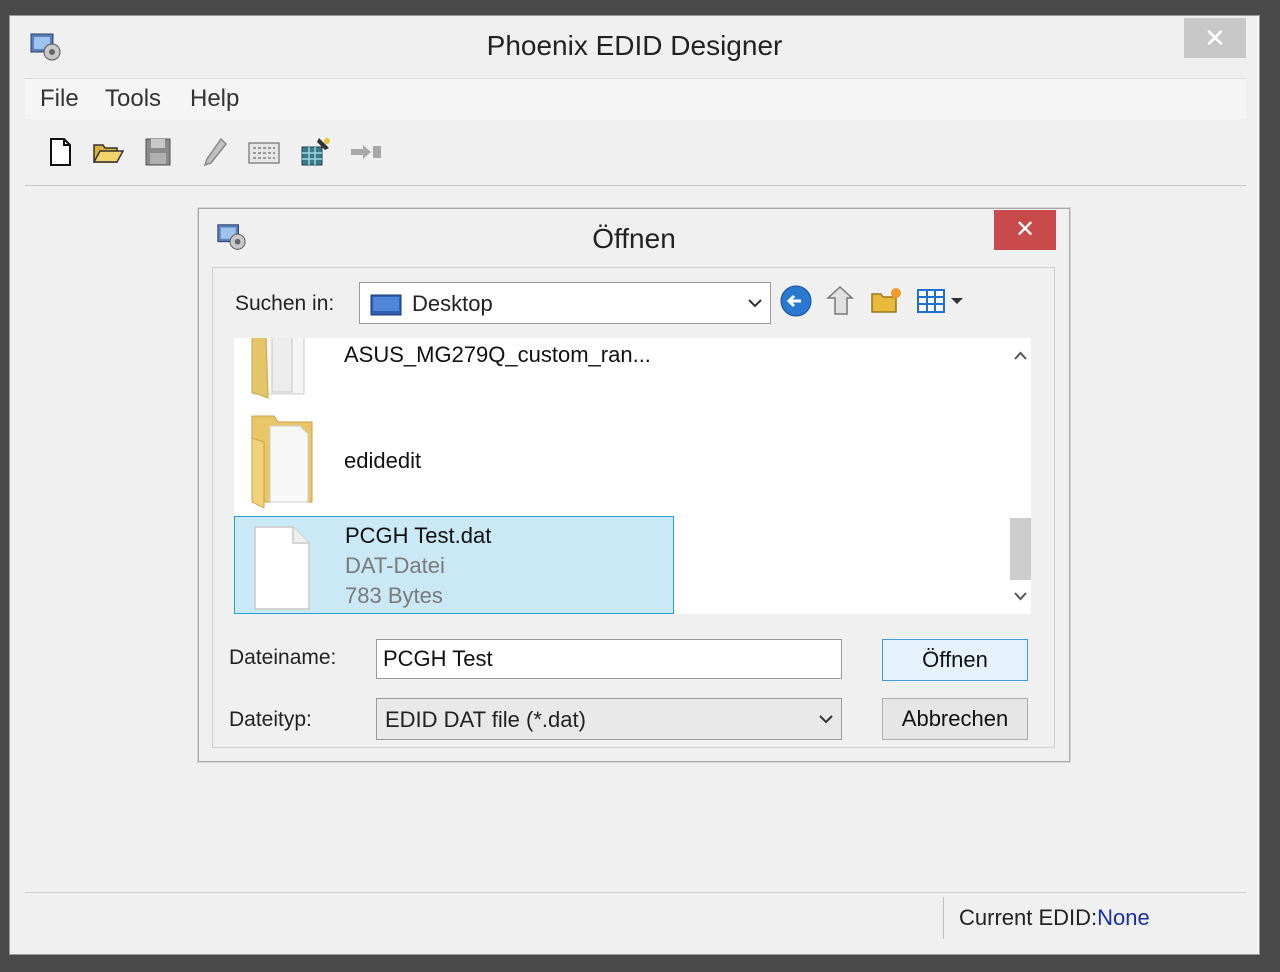  I want to click on cancel-button: Abbrechen, so click(955, 719).